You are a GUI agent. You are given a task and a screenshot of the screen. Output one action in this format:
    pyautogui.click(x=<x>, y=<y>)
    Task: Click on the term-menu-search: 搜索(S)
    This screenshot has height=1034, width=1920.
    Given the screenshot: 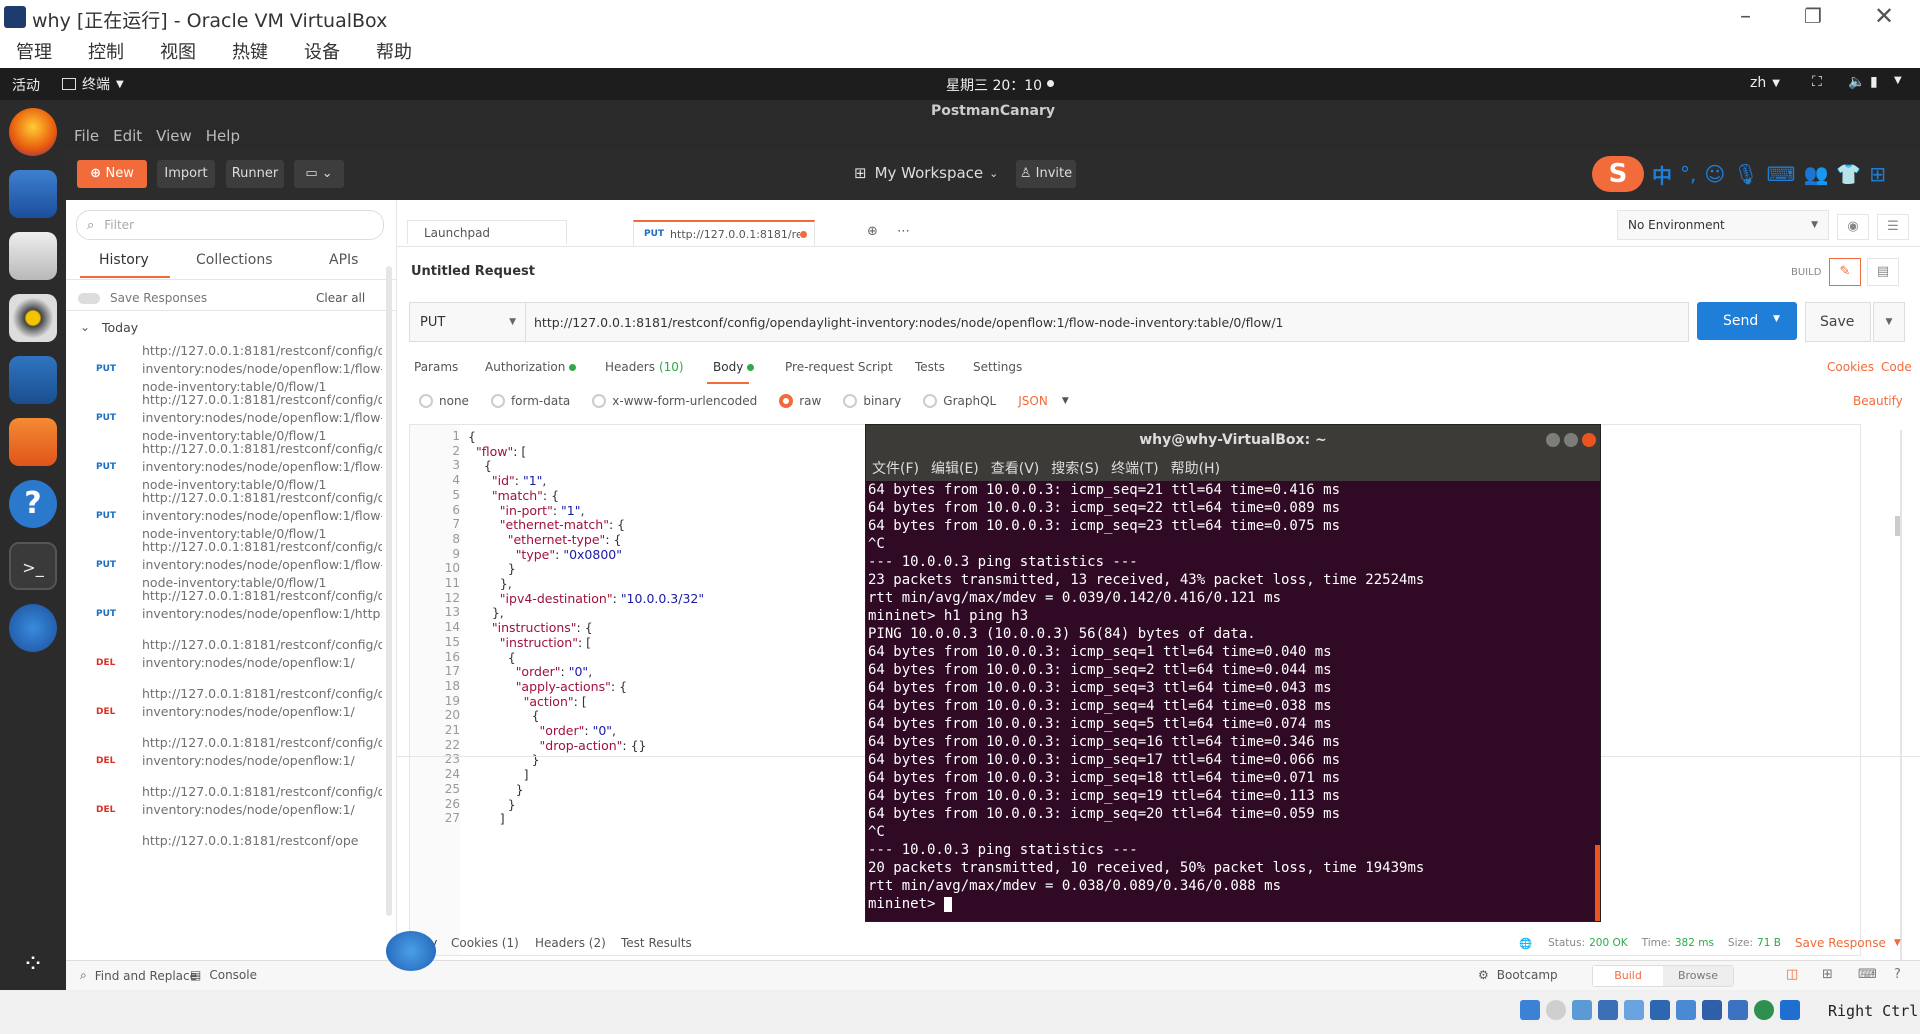 What is the action you would take?
    pyautogui.click(x=1075, y=468)
    